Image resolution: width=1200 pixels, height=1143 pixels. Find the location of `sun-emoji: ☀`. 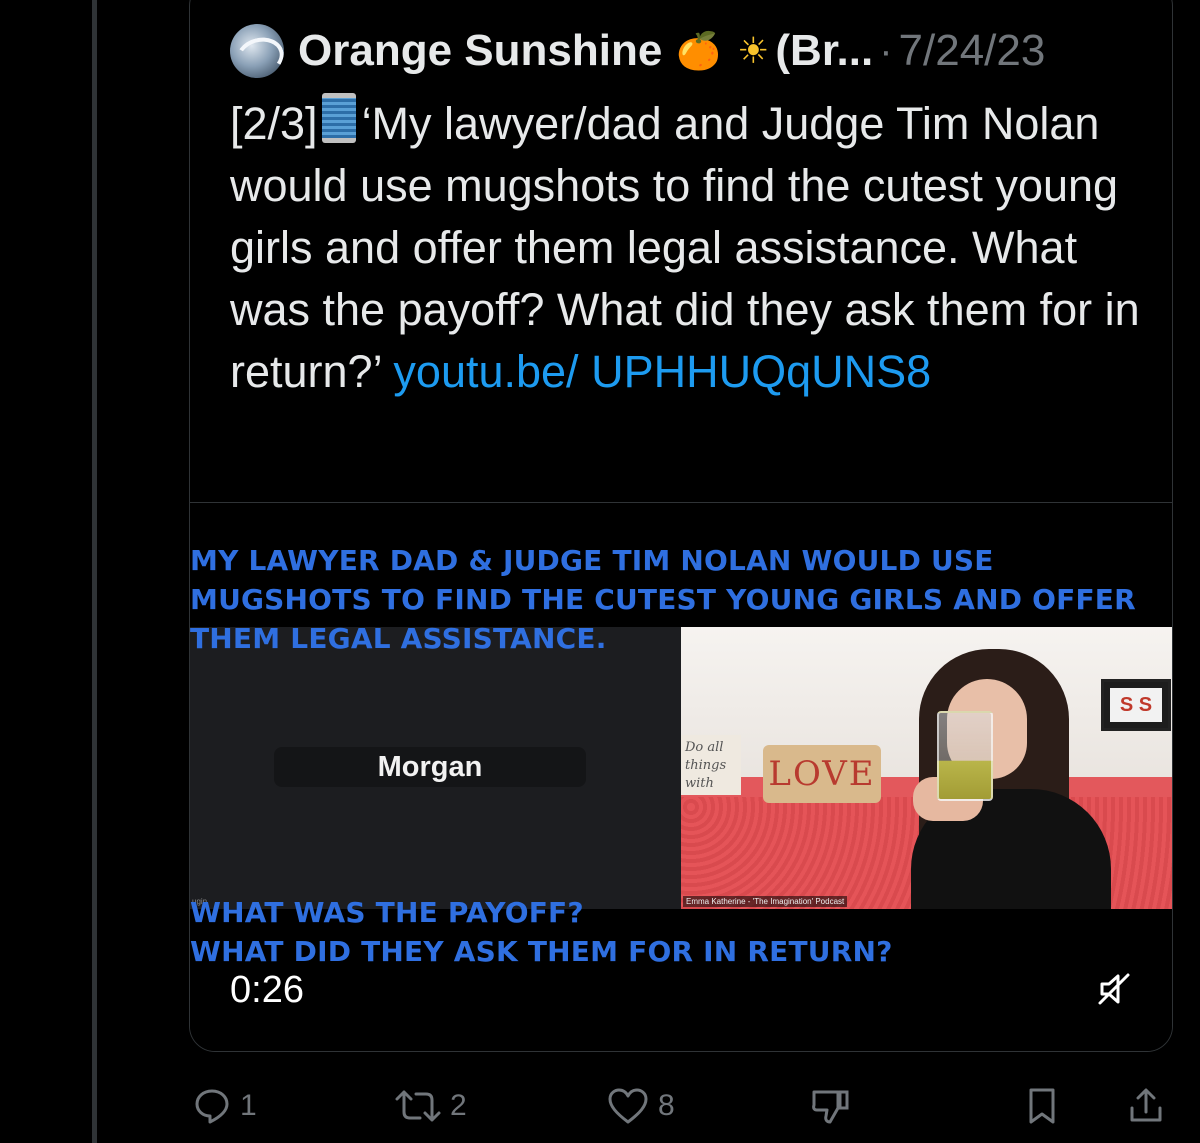

sun-emoji: ☀ is located at coordinates (753, 51).